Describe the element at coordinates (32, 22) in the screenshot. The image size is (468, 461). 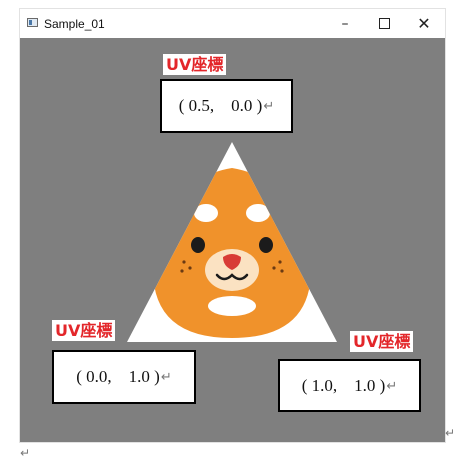
I see `app-icon` at that location.